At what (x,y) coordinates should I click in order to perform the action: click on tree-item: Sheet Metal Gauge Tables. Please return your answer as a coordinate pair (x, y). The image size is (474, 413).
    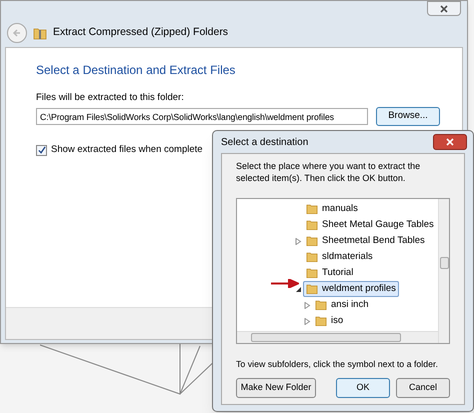
    Looking at the image, I should click on (370, 225).